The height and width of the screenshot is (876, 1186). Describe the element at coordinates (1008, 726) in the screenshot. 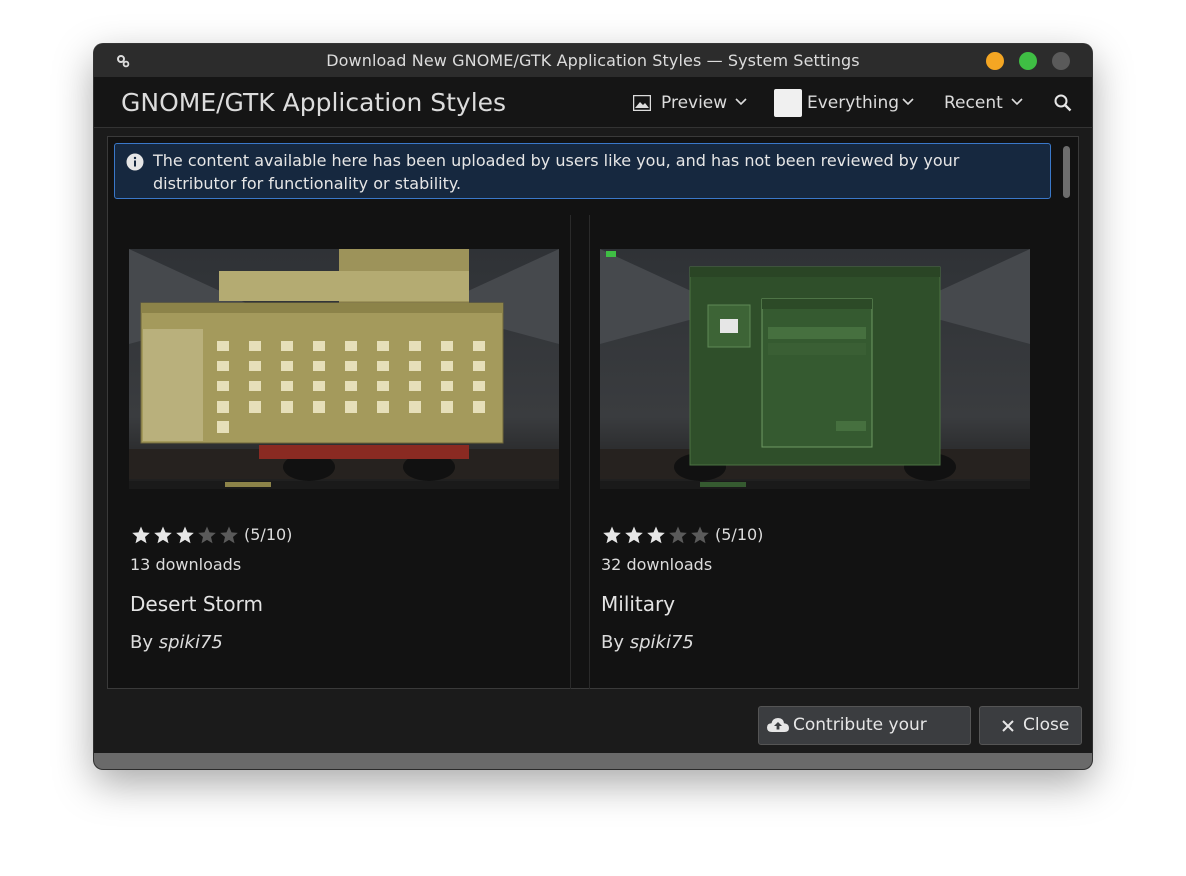

I see `close-icon` at that location.